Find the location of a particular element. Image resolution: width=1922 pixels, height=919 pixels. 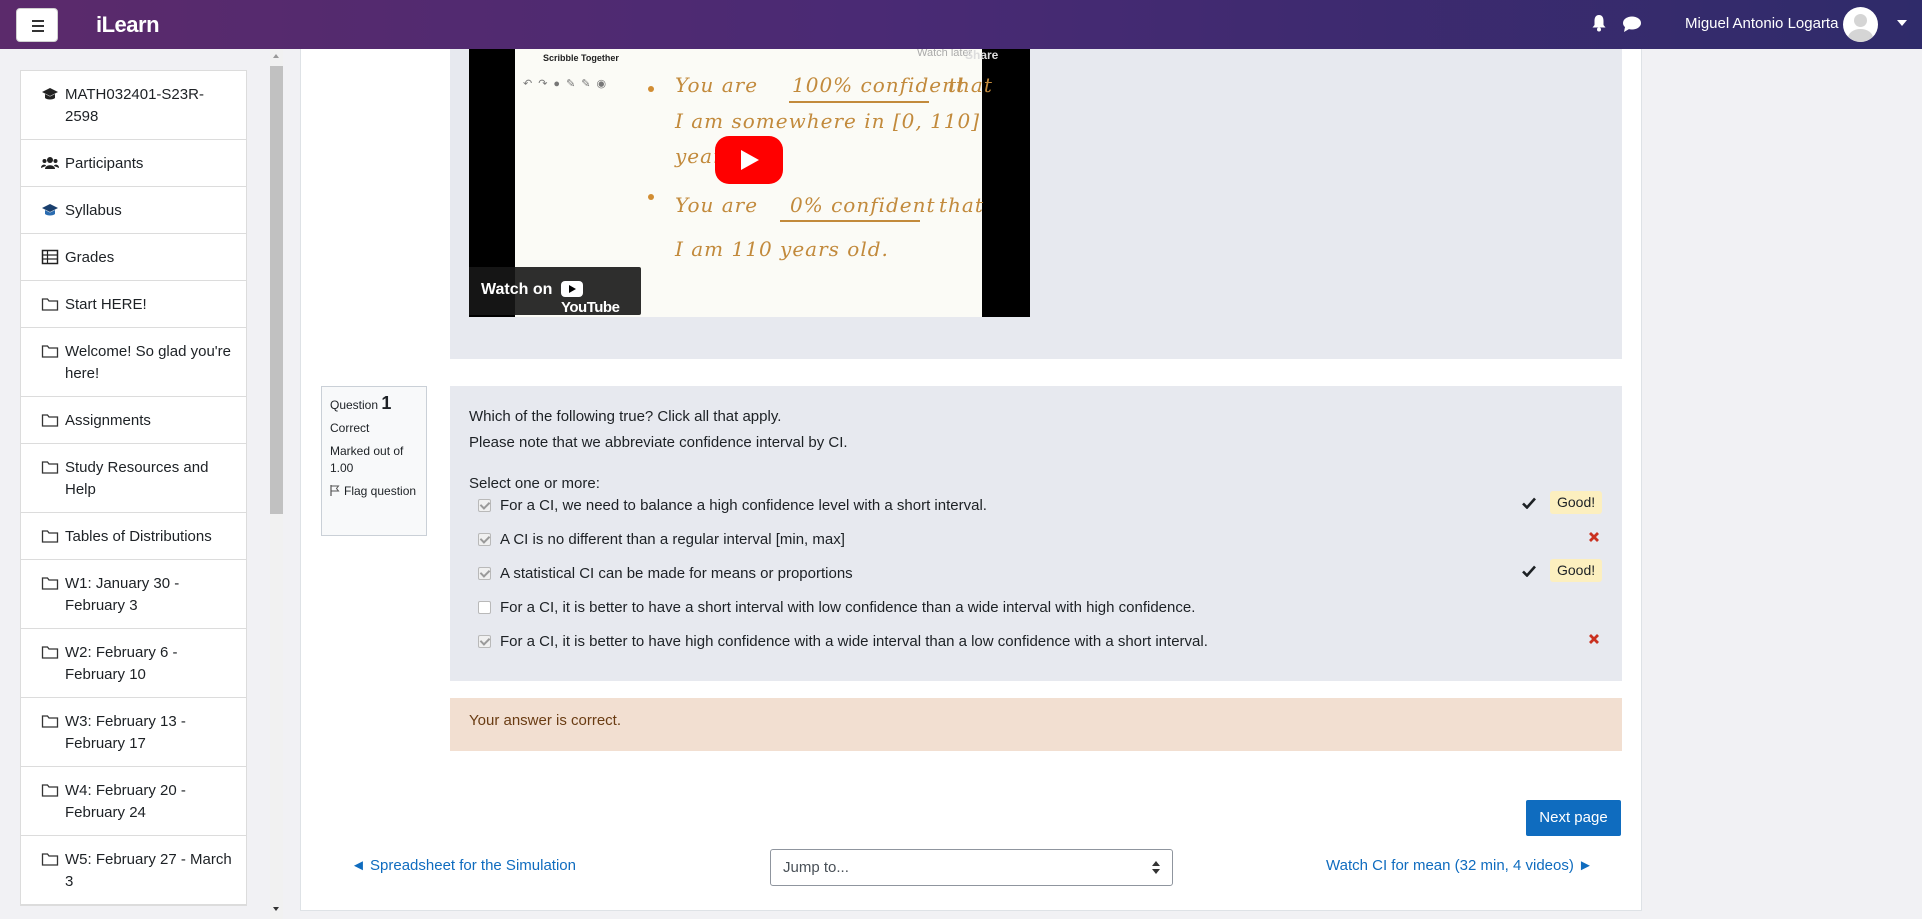

question-grade: Marked out of 1.00 is located at coordinates (367, 459).